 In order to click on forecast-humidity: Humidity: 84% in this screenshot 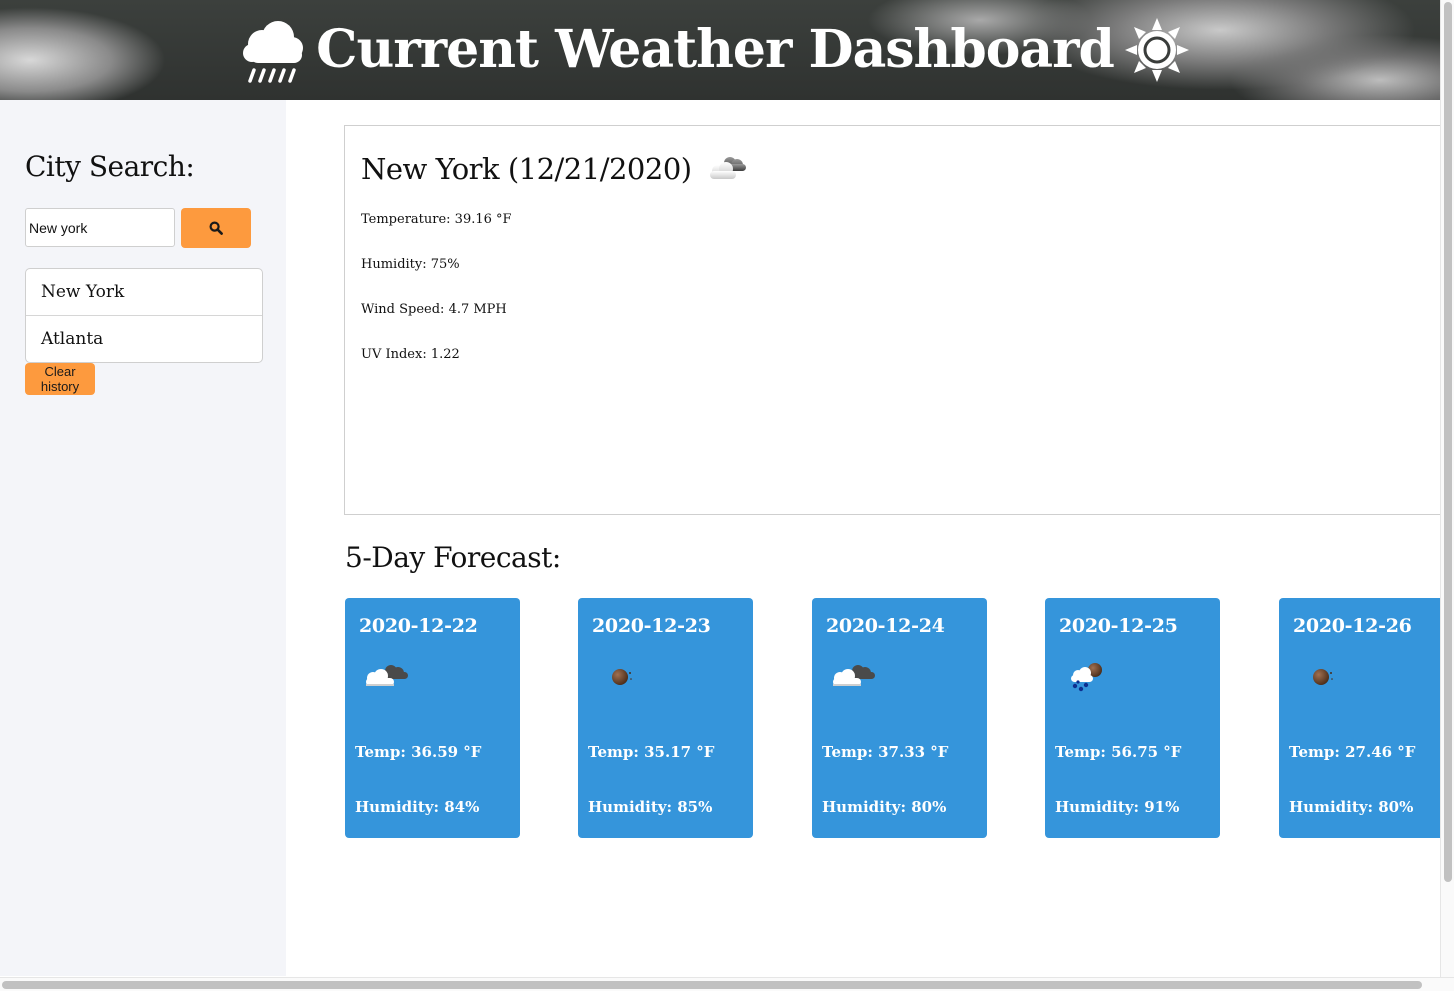, I will do `click(417, 807)`.